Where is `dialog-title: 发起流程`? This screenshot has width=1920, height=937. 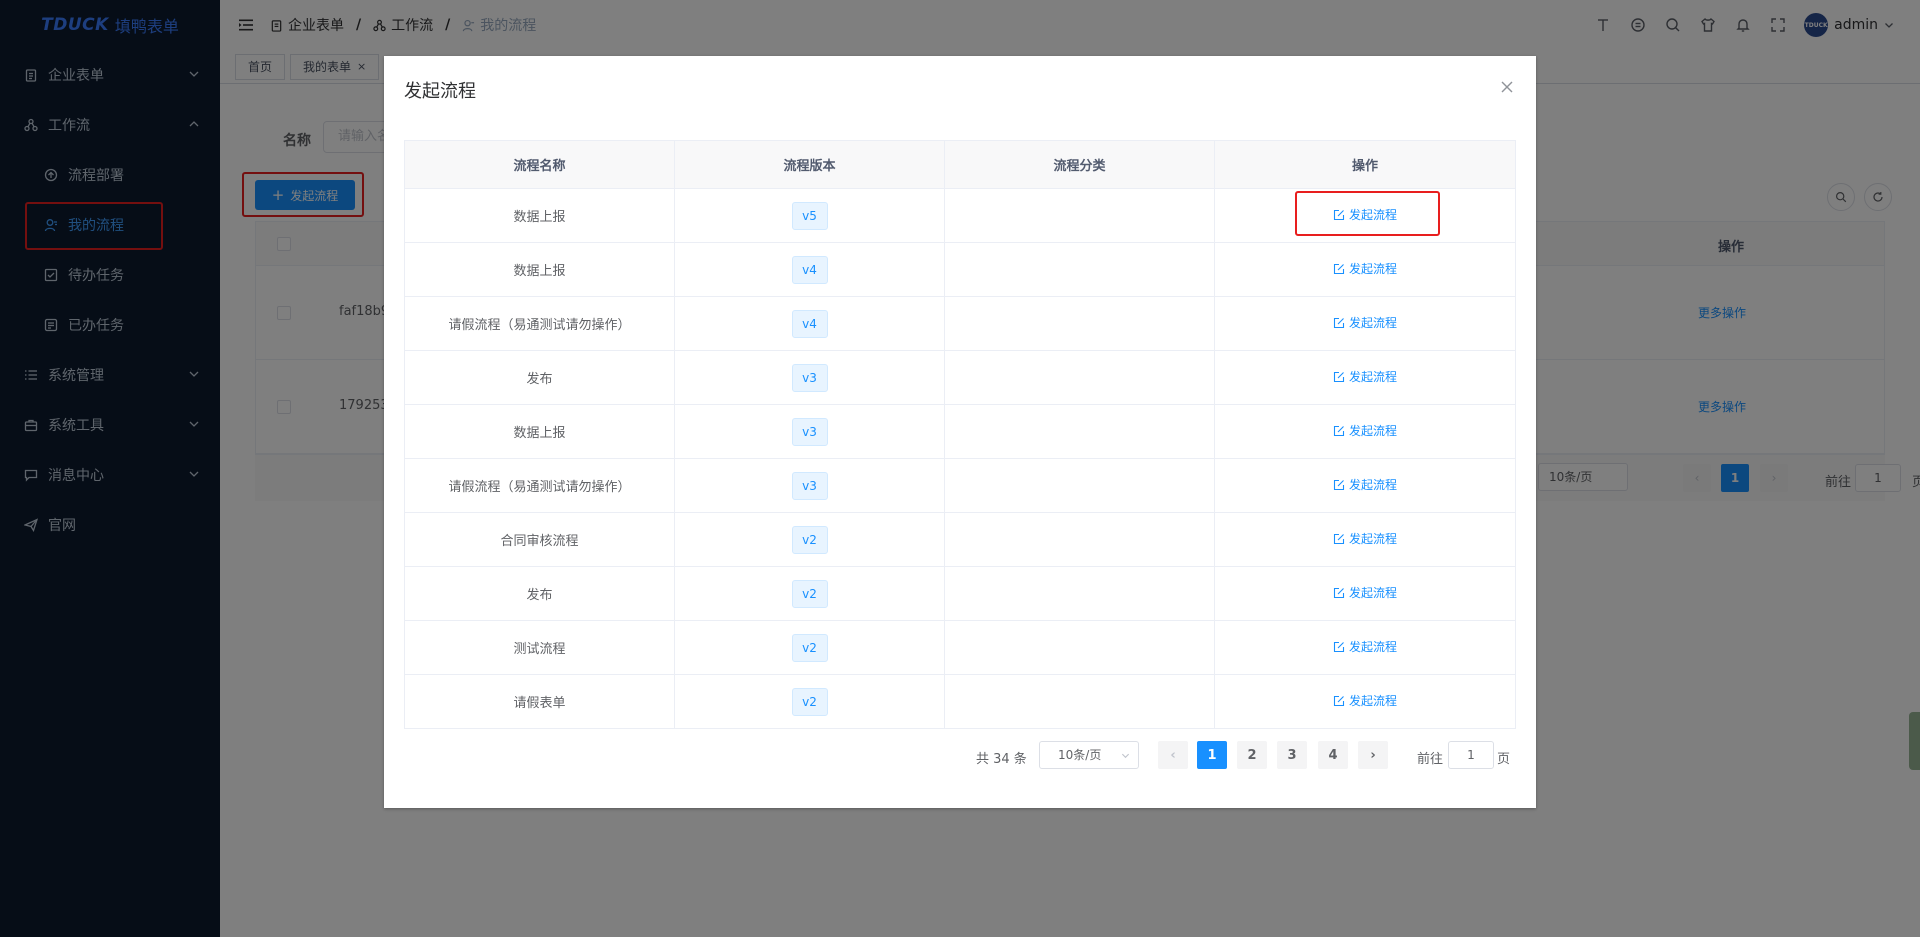 dialog-title: 发起流程 is located at coordinates (440, 91).